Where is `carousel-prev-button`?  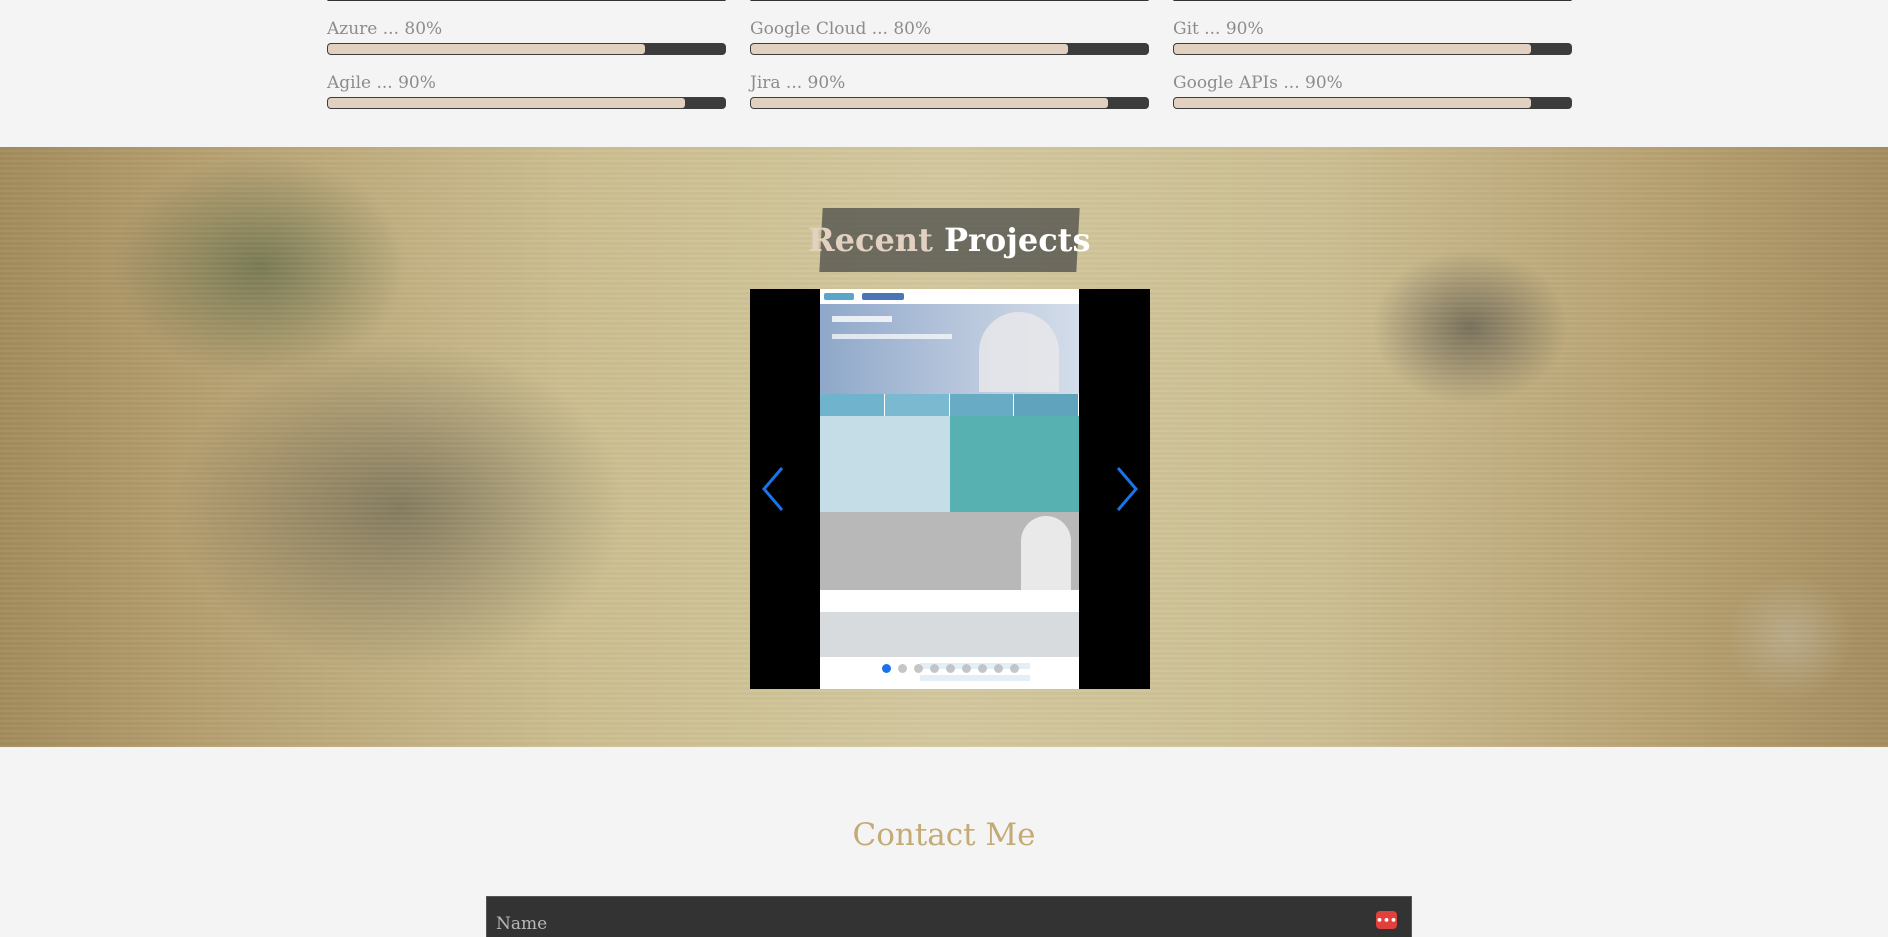 carousel-prev-button is located at coordinates (773, 489).